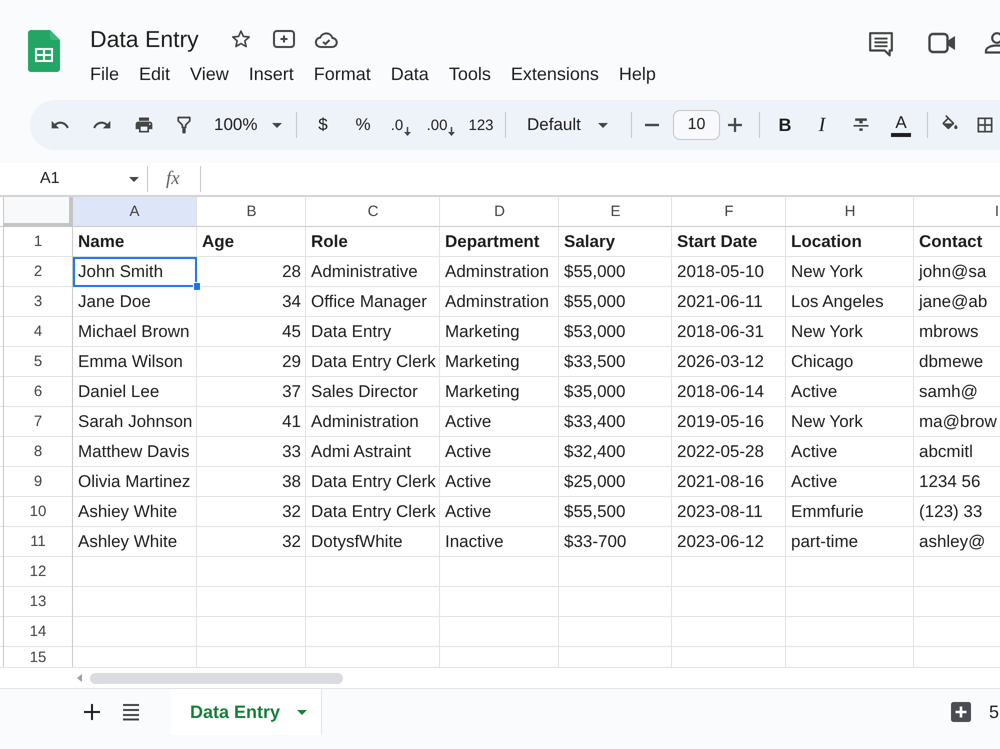 The height and width of the screenshot is (749, 1000). Describe the element at coordinates (114, 301) in the screenshot. I see `table-cell-text: Jane Doe` at that location.